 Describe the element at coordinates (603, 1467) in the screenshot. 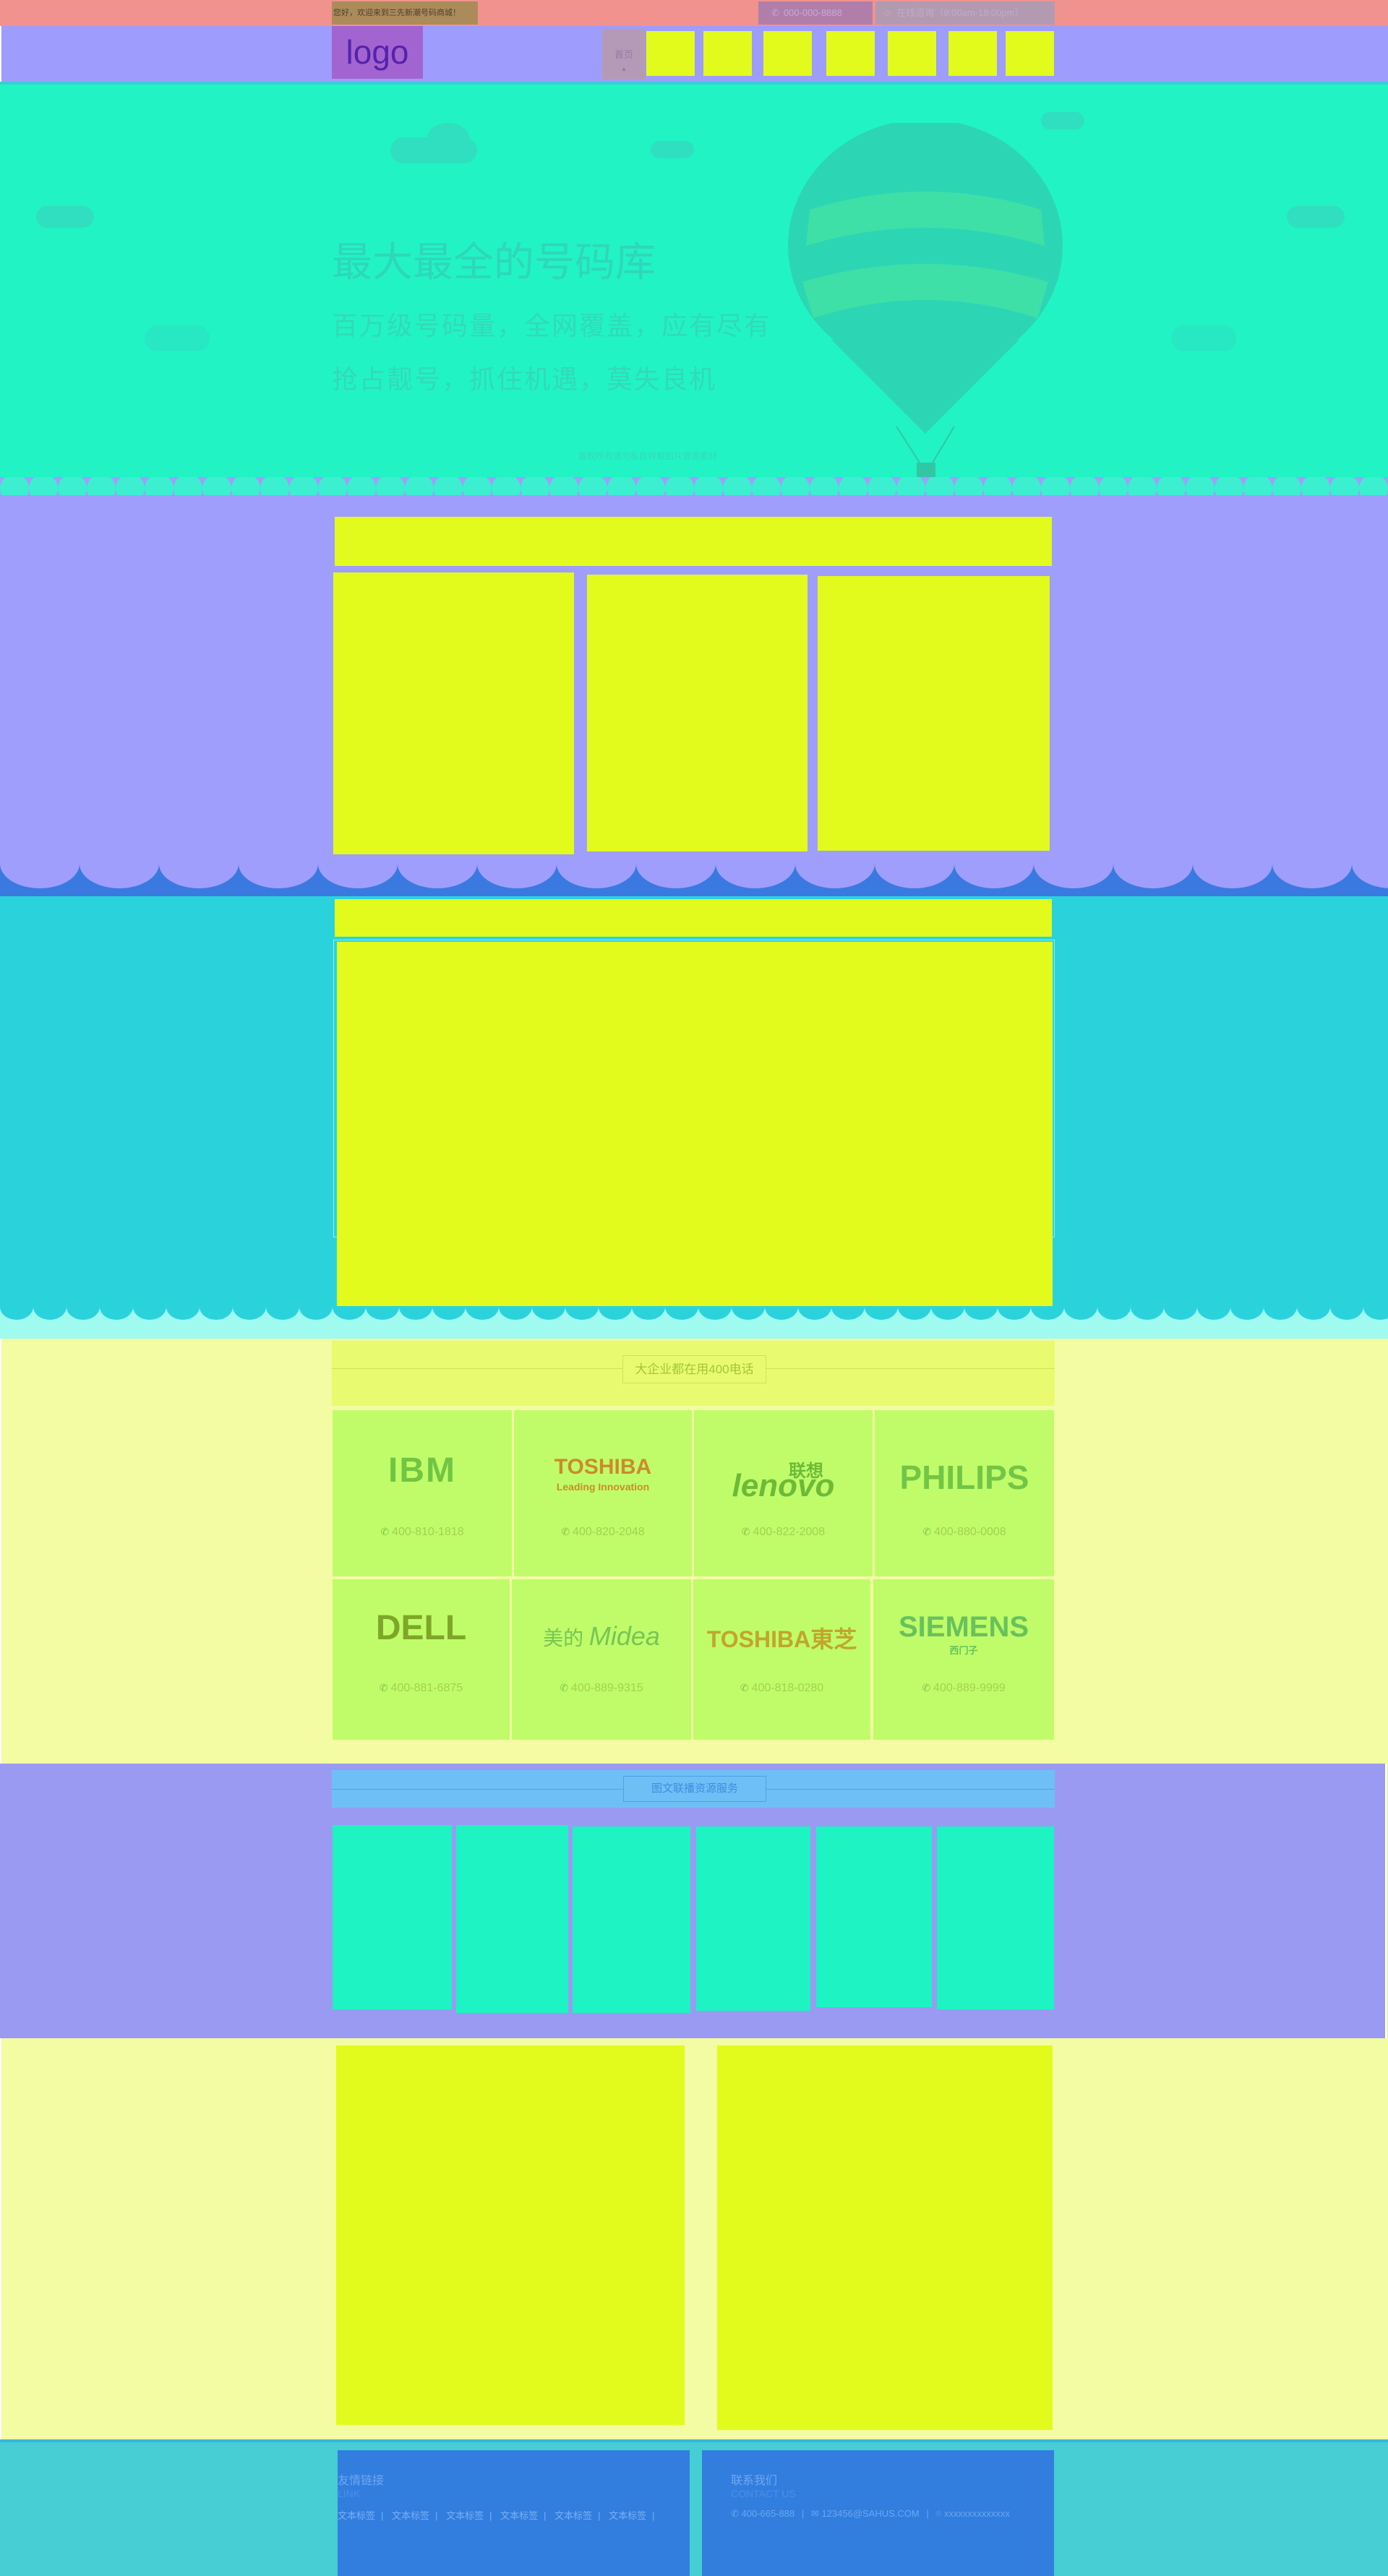

I see `brand-logo: TOSHIBA` at that location.